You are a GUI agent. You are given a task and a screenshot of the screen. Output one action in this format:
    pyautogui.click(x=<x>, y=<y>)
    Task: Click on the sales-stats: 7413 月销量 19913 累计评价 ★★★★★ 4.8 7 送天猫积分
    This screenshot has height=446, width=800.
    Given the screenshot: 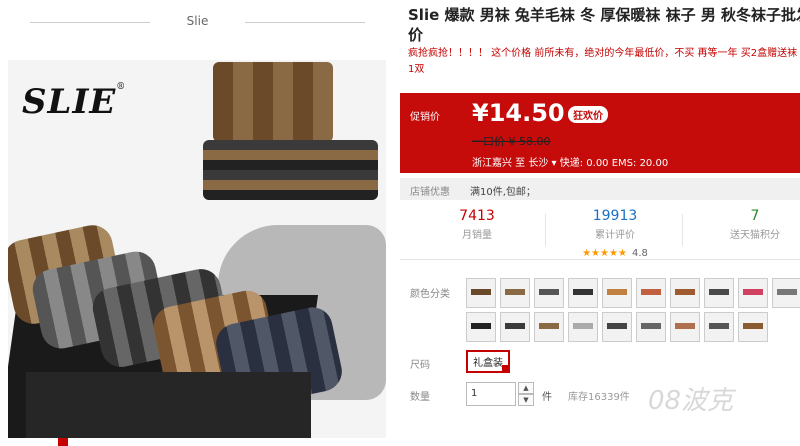 What is the action you would take?
    pyautogui.click(x=600, y=230)
    